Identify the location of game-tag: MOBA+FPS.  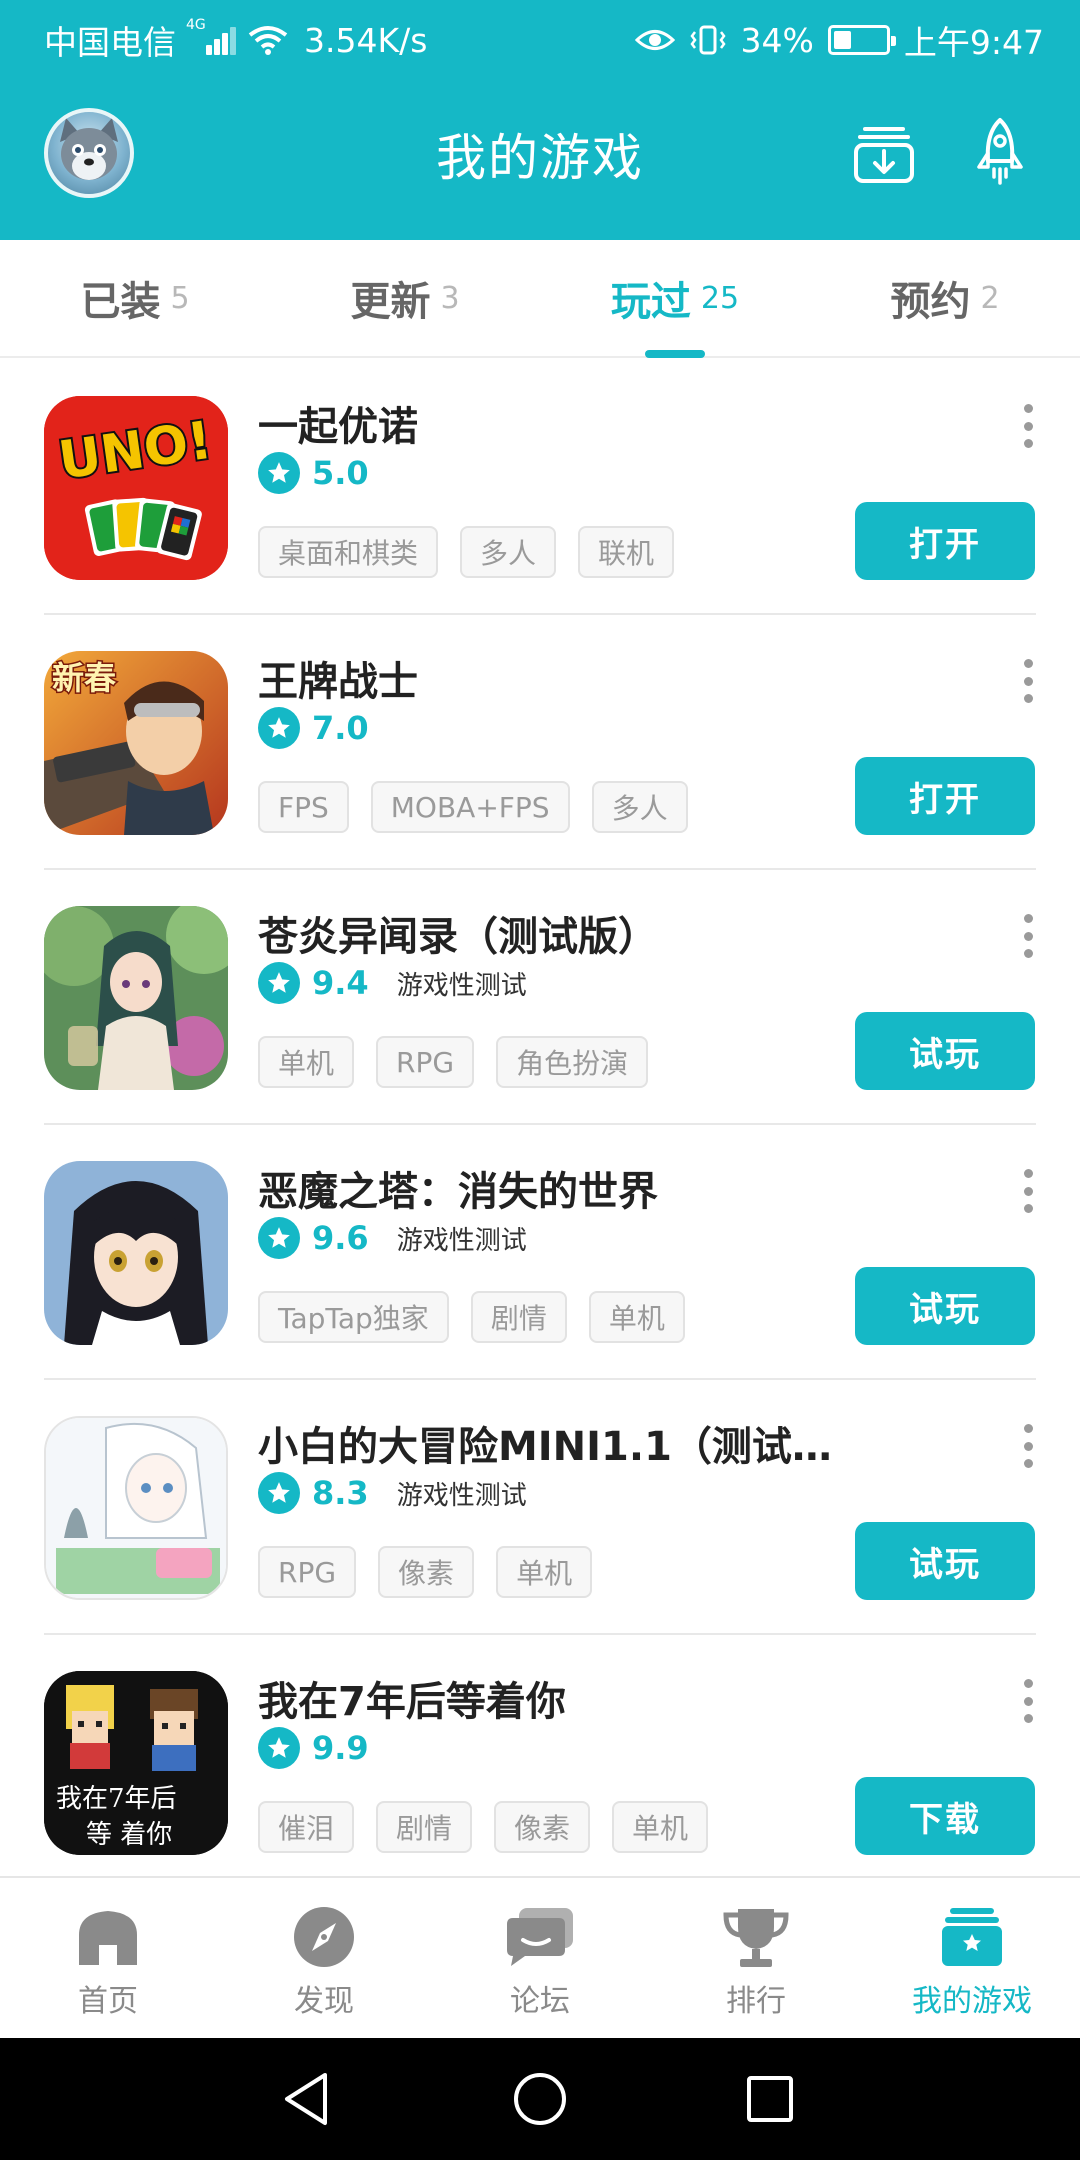
(470, 807).